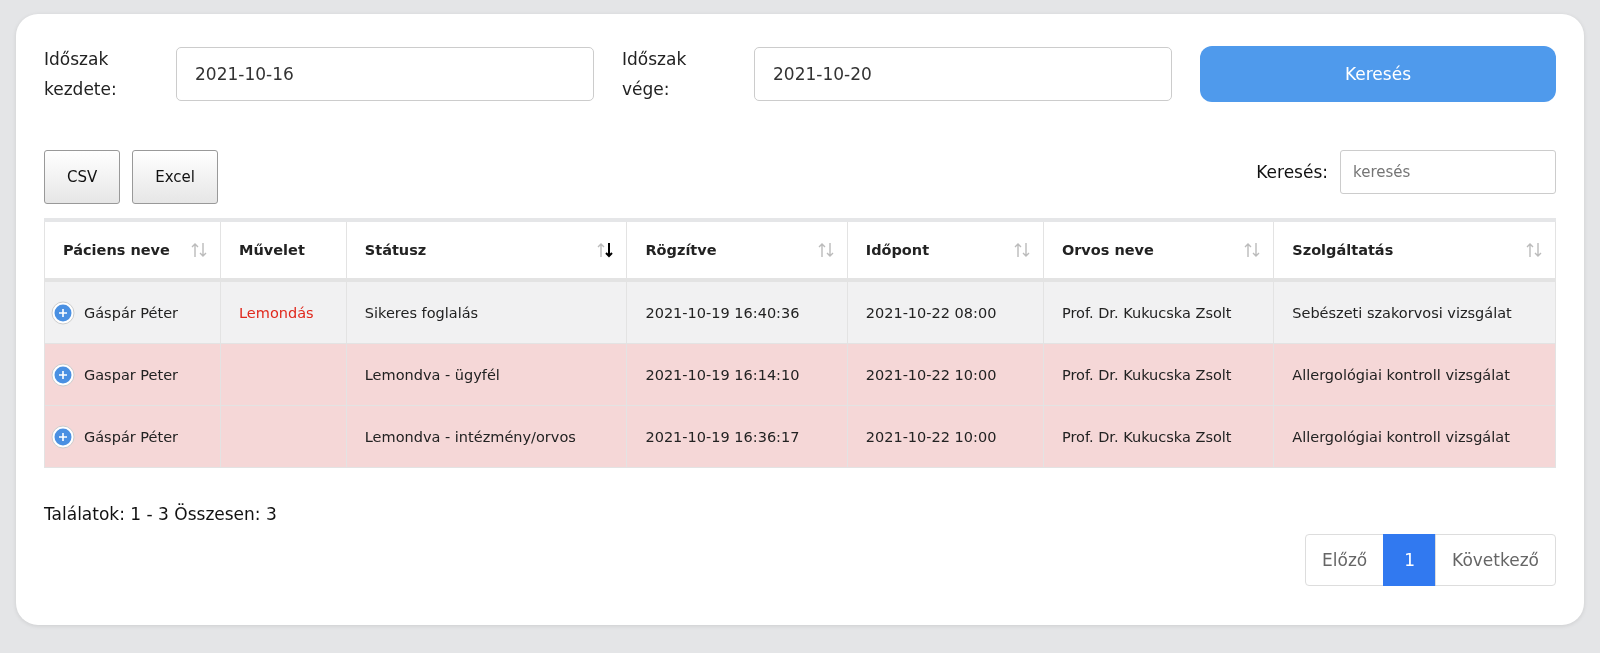  Describe the element at coordinates (605, 250) in the screenshot. I see `sort-icon` at that location.